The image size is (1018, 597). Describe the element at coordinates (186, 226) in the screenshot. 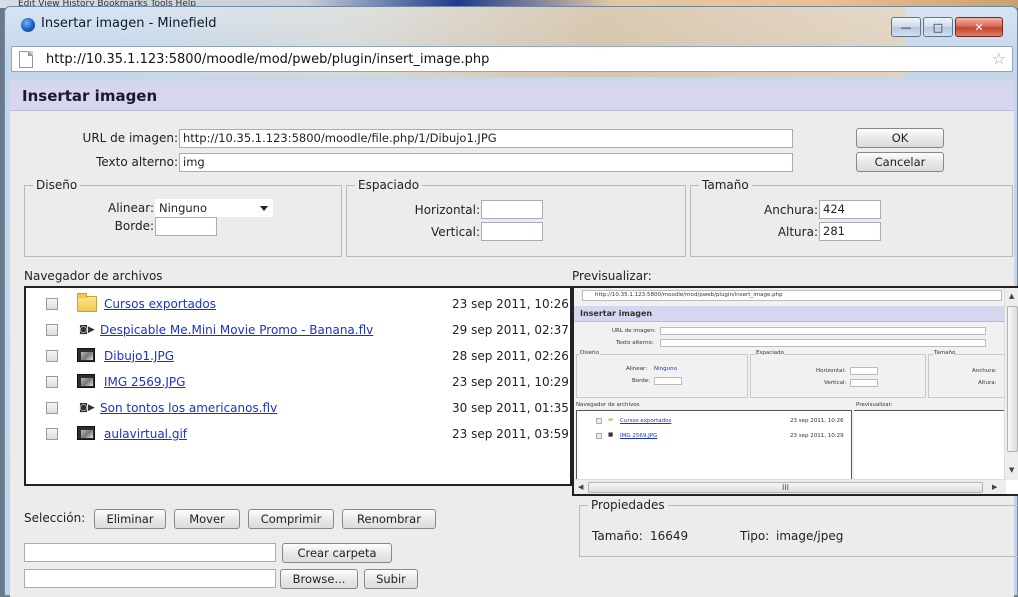

I see `border-input` at that location.